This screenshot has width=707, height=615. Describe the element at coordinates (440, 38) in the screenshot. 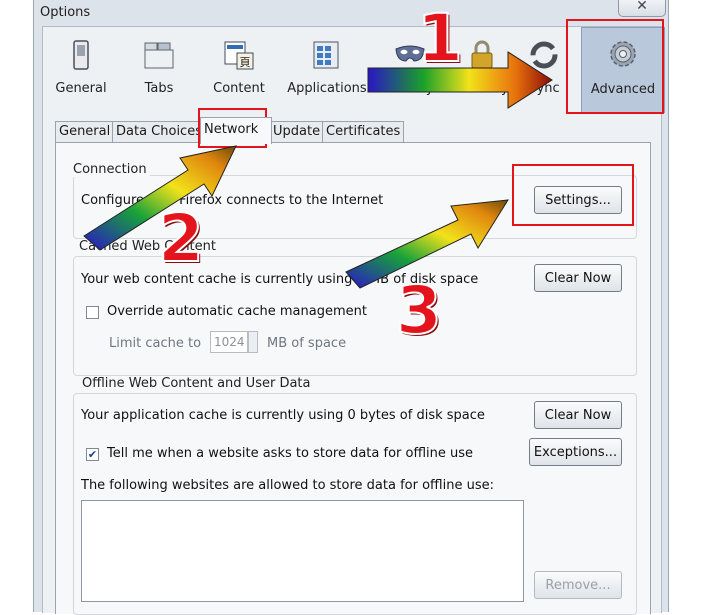

I see `step-1-number: 1` at that location.